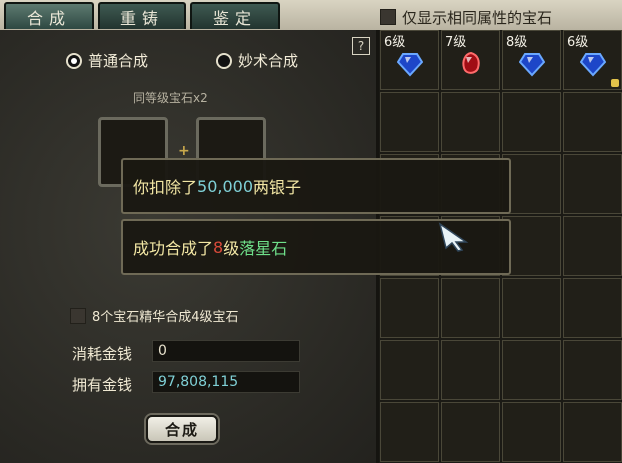  I want to click on plus-icon: +, so click(184, 151).